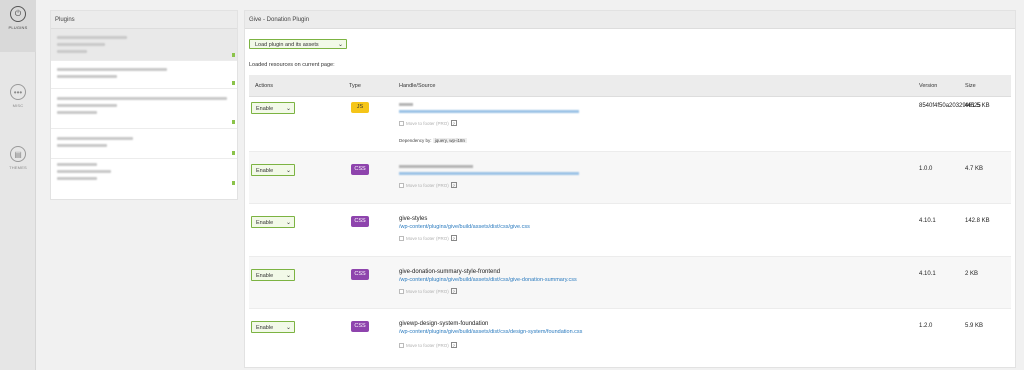 The width and height of the screenshot is (1024, 370). I want to click on handle-name: give-donation-summary-style-frontend, so click(450, 272).